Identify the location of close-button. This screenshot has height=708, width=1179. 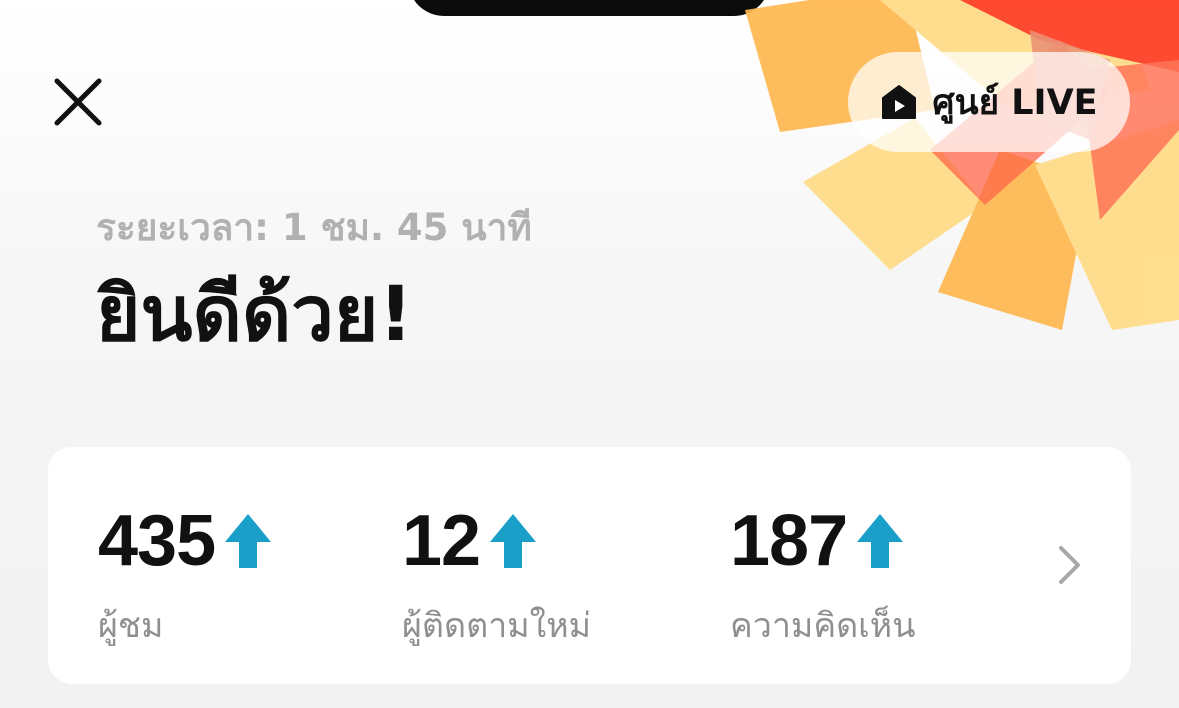
(78, 102).